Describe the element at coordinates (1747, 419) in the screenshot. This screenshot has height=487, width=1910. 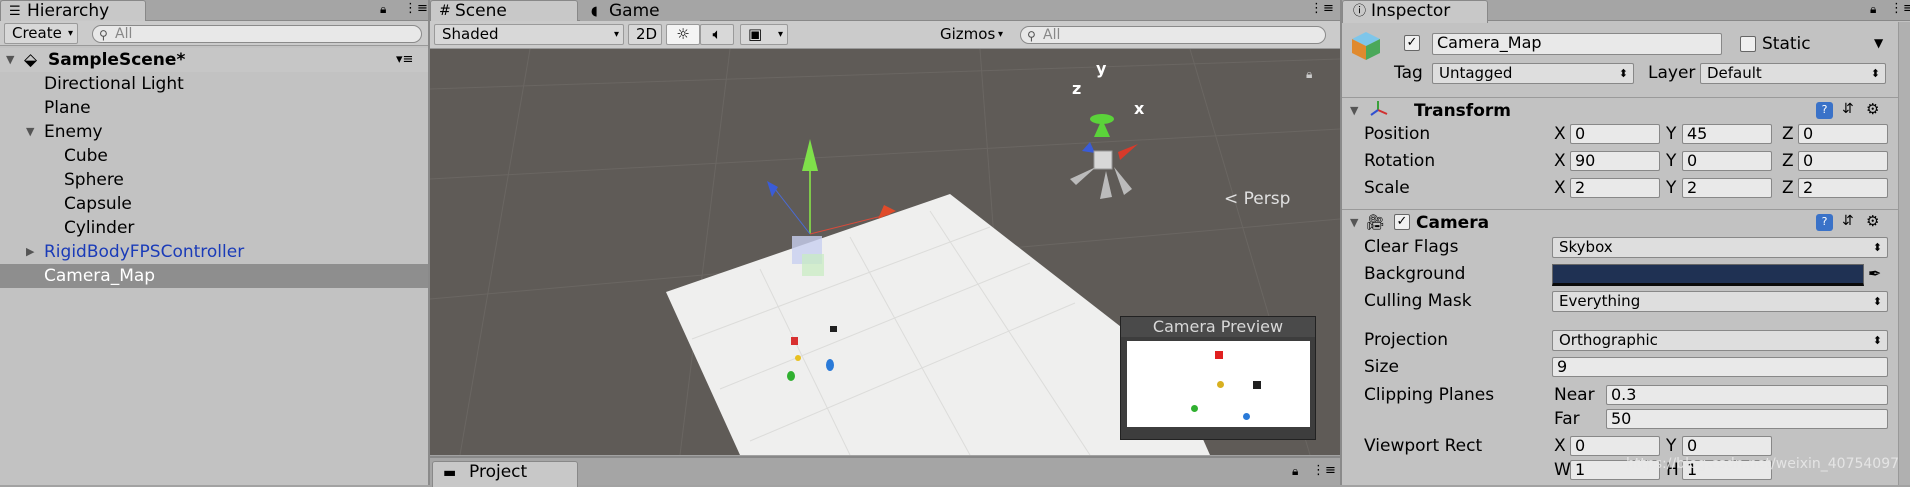
I see `far-field: 50` at that location.